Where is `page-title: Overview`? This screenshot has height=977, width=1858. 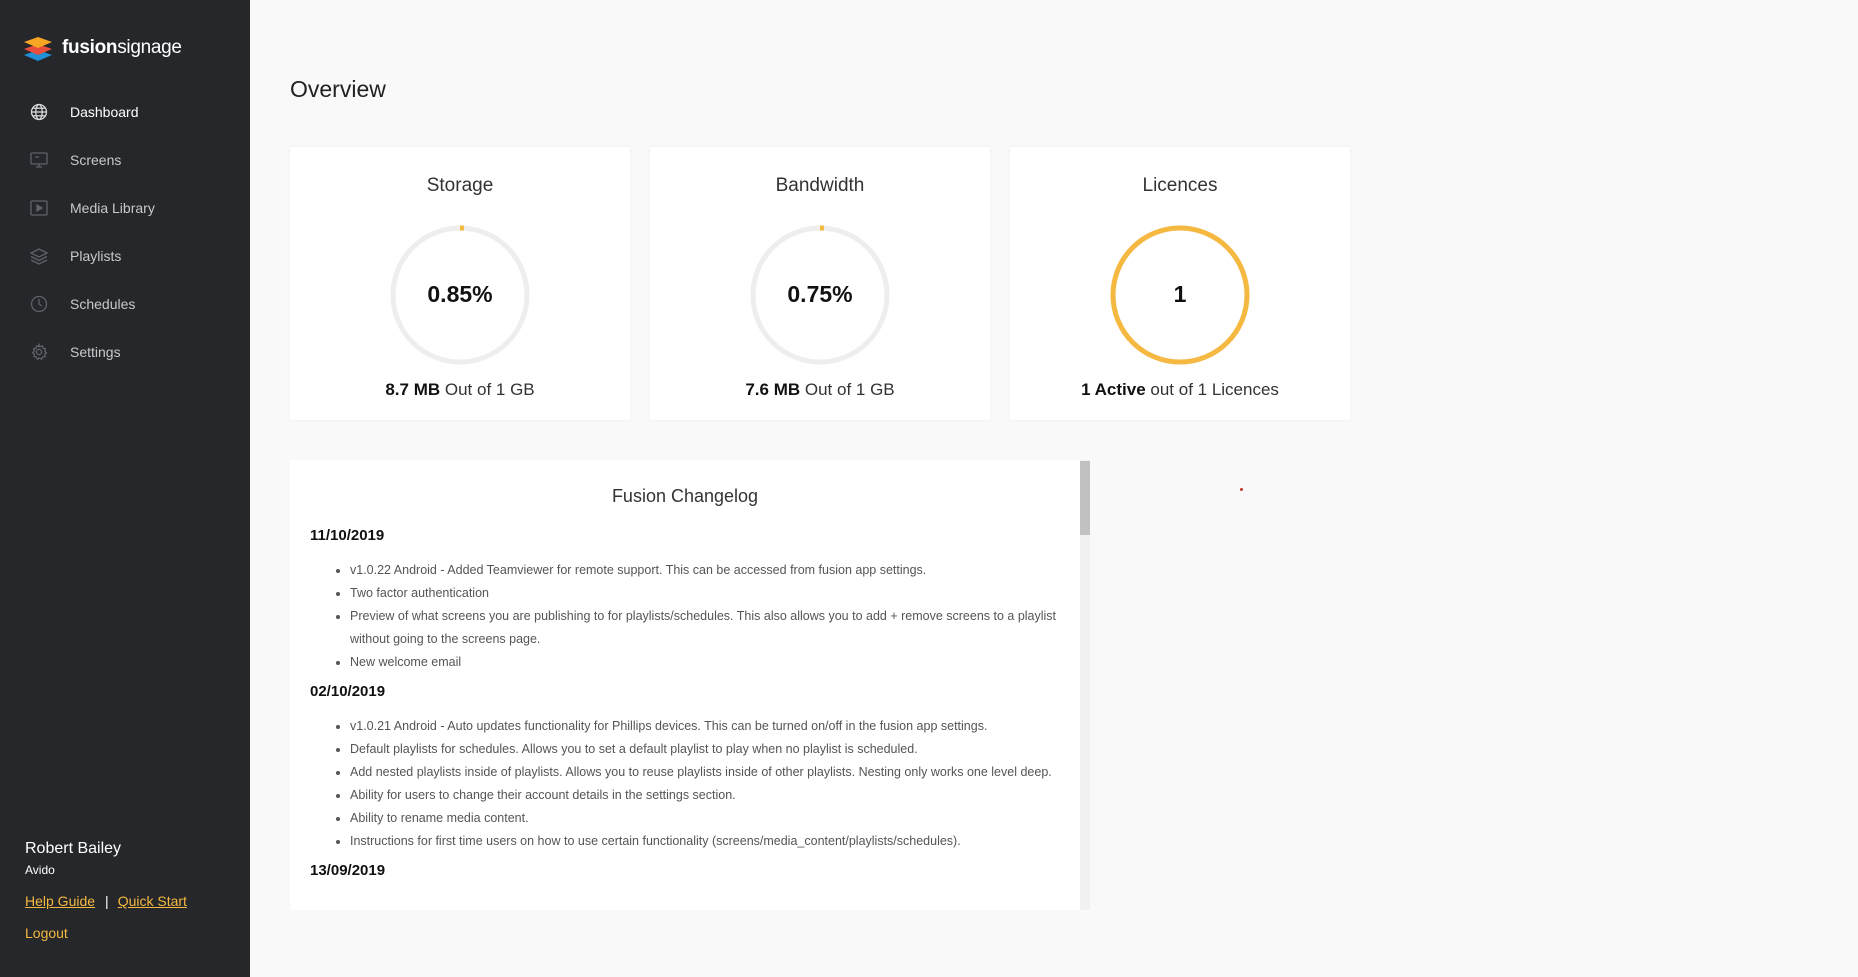 page-title: Overview is located at coordinates (338, 89).